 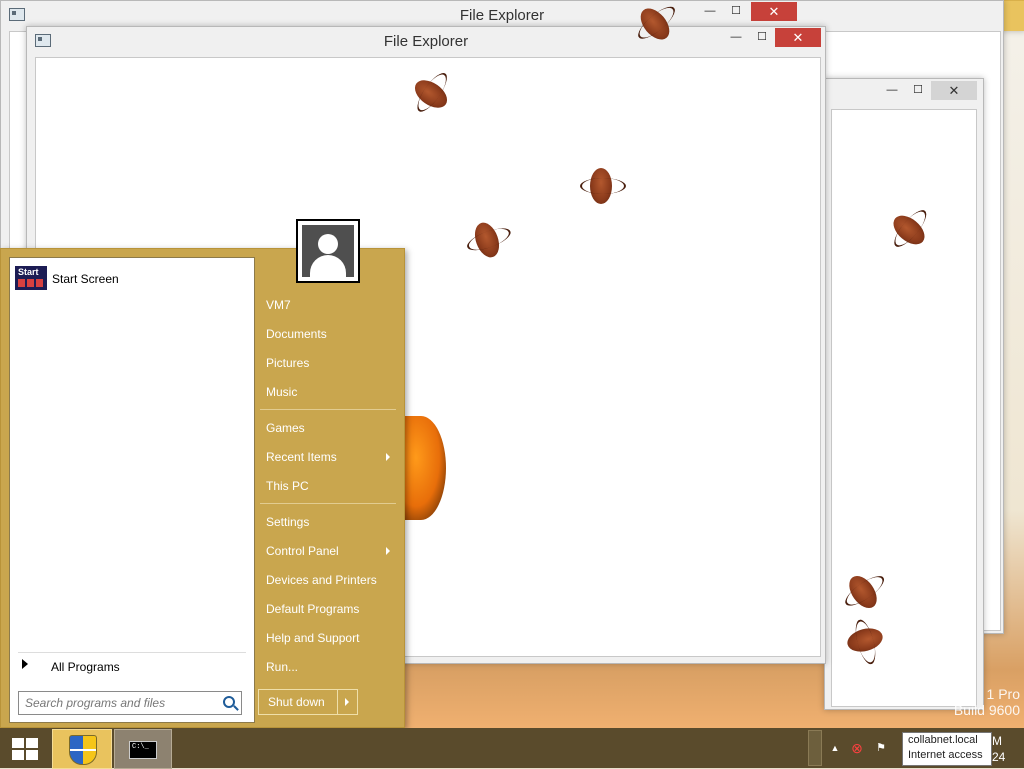 I want to click on tooltip-network-name: collabnet.local, so click(x=943, y=740).